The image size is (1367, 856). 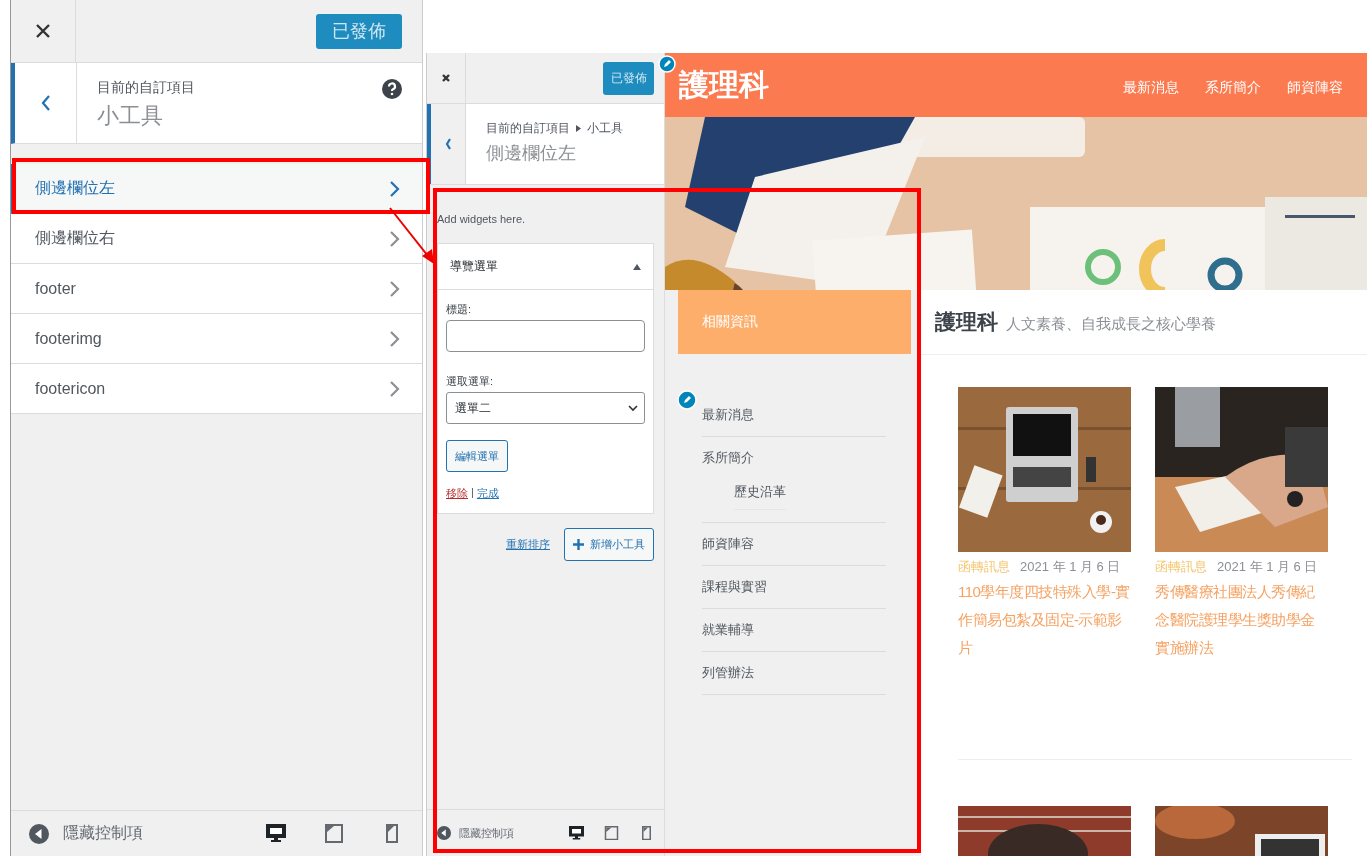 What do you see at coordinates (531, 153) in the screenshot?
I see `section-title: 側邊欄位左` at bounding box center [531, 153].